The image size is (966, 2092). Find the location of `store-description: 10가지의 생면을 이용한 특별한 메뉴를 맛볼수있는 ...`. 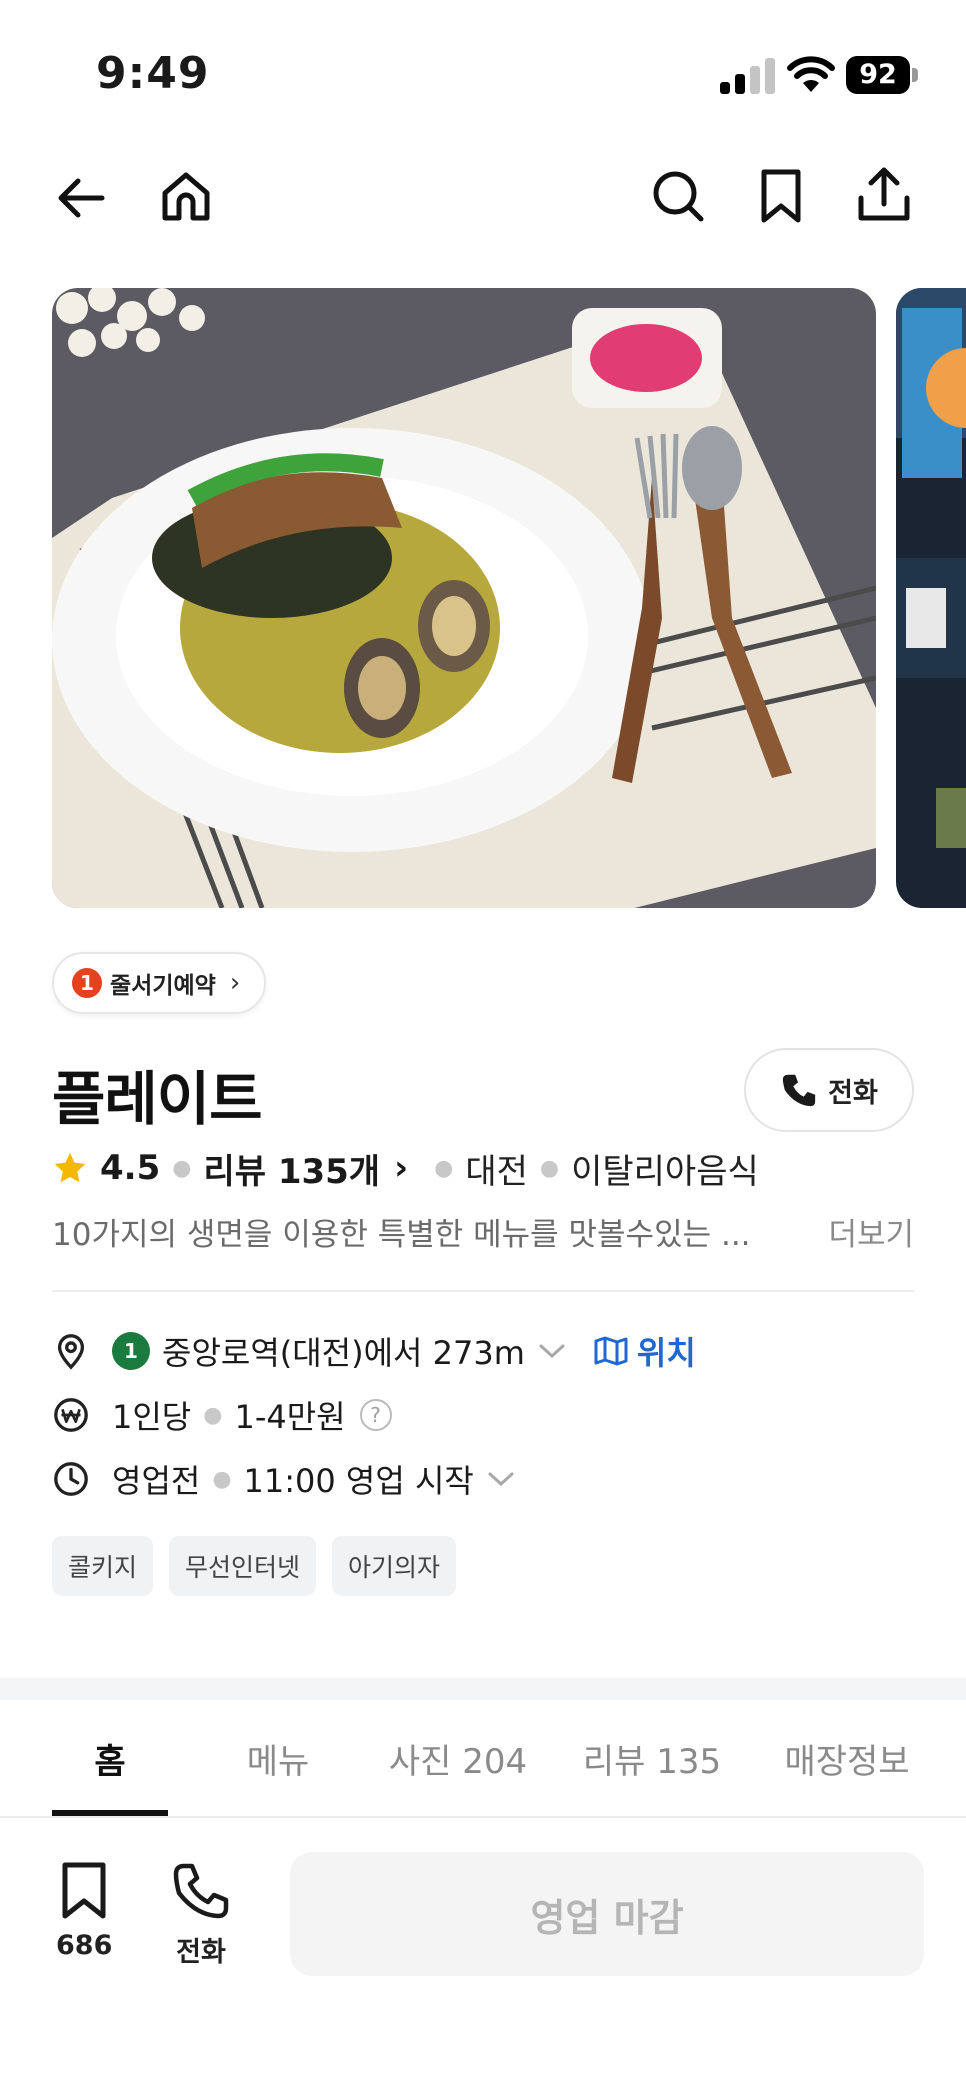

store-description: 10가지의 생면을 이용한 특별한 메뉴를 맛볼수있는 ... is located at coordinates (401, 1234).